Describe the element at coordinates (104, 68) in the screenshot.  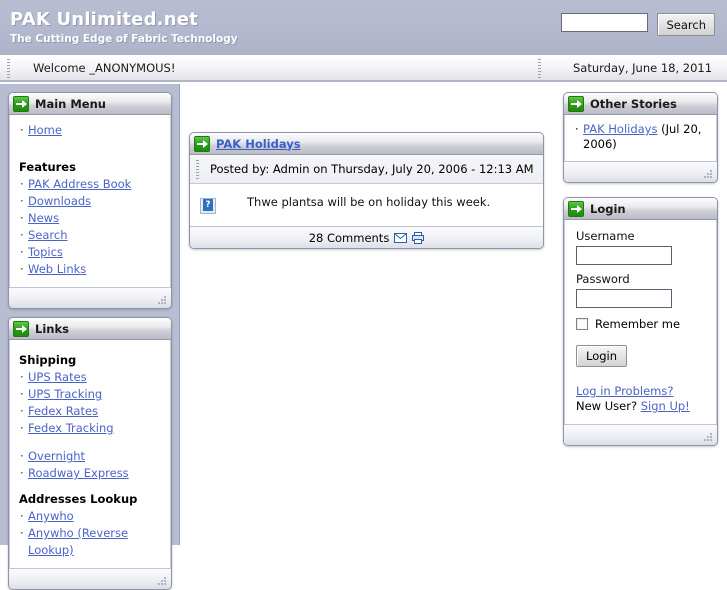
I see `welcome-message: Welcome _ANONYMOUS!` at that location.